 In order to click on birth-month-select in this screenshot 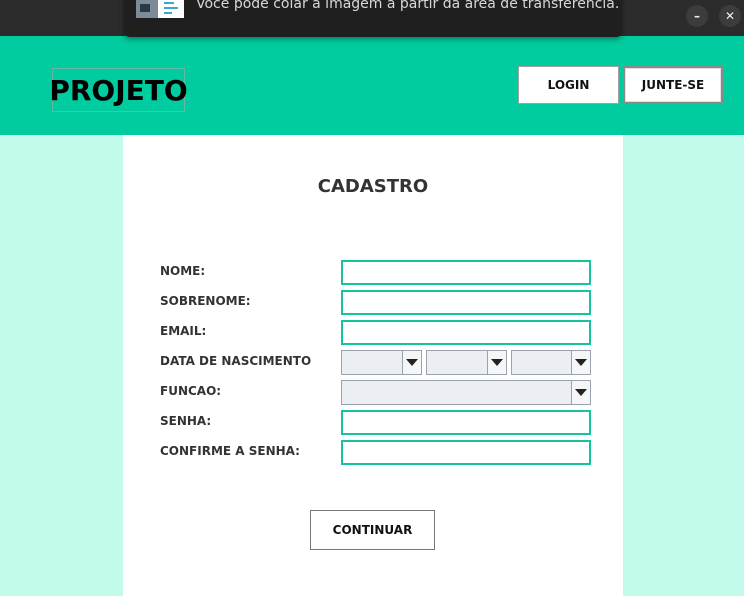, I will do `click(466, 362)`.